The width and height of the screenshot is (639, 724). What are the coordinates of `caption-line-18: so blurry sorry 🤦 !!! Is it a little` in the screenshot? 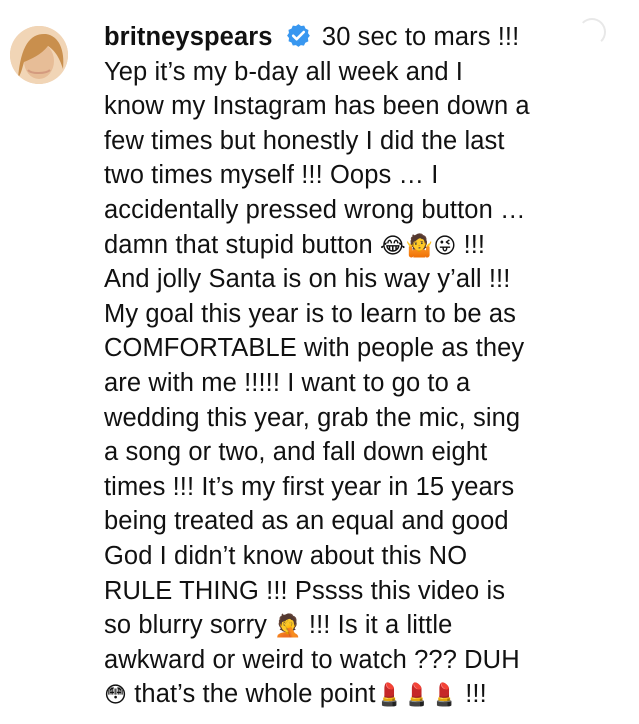 It's located at (339, 625).